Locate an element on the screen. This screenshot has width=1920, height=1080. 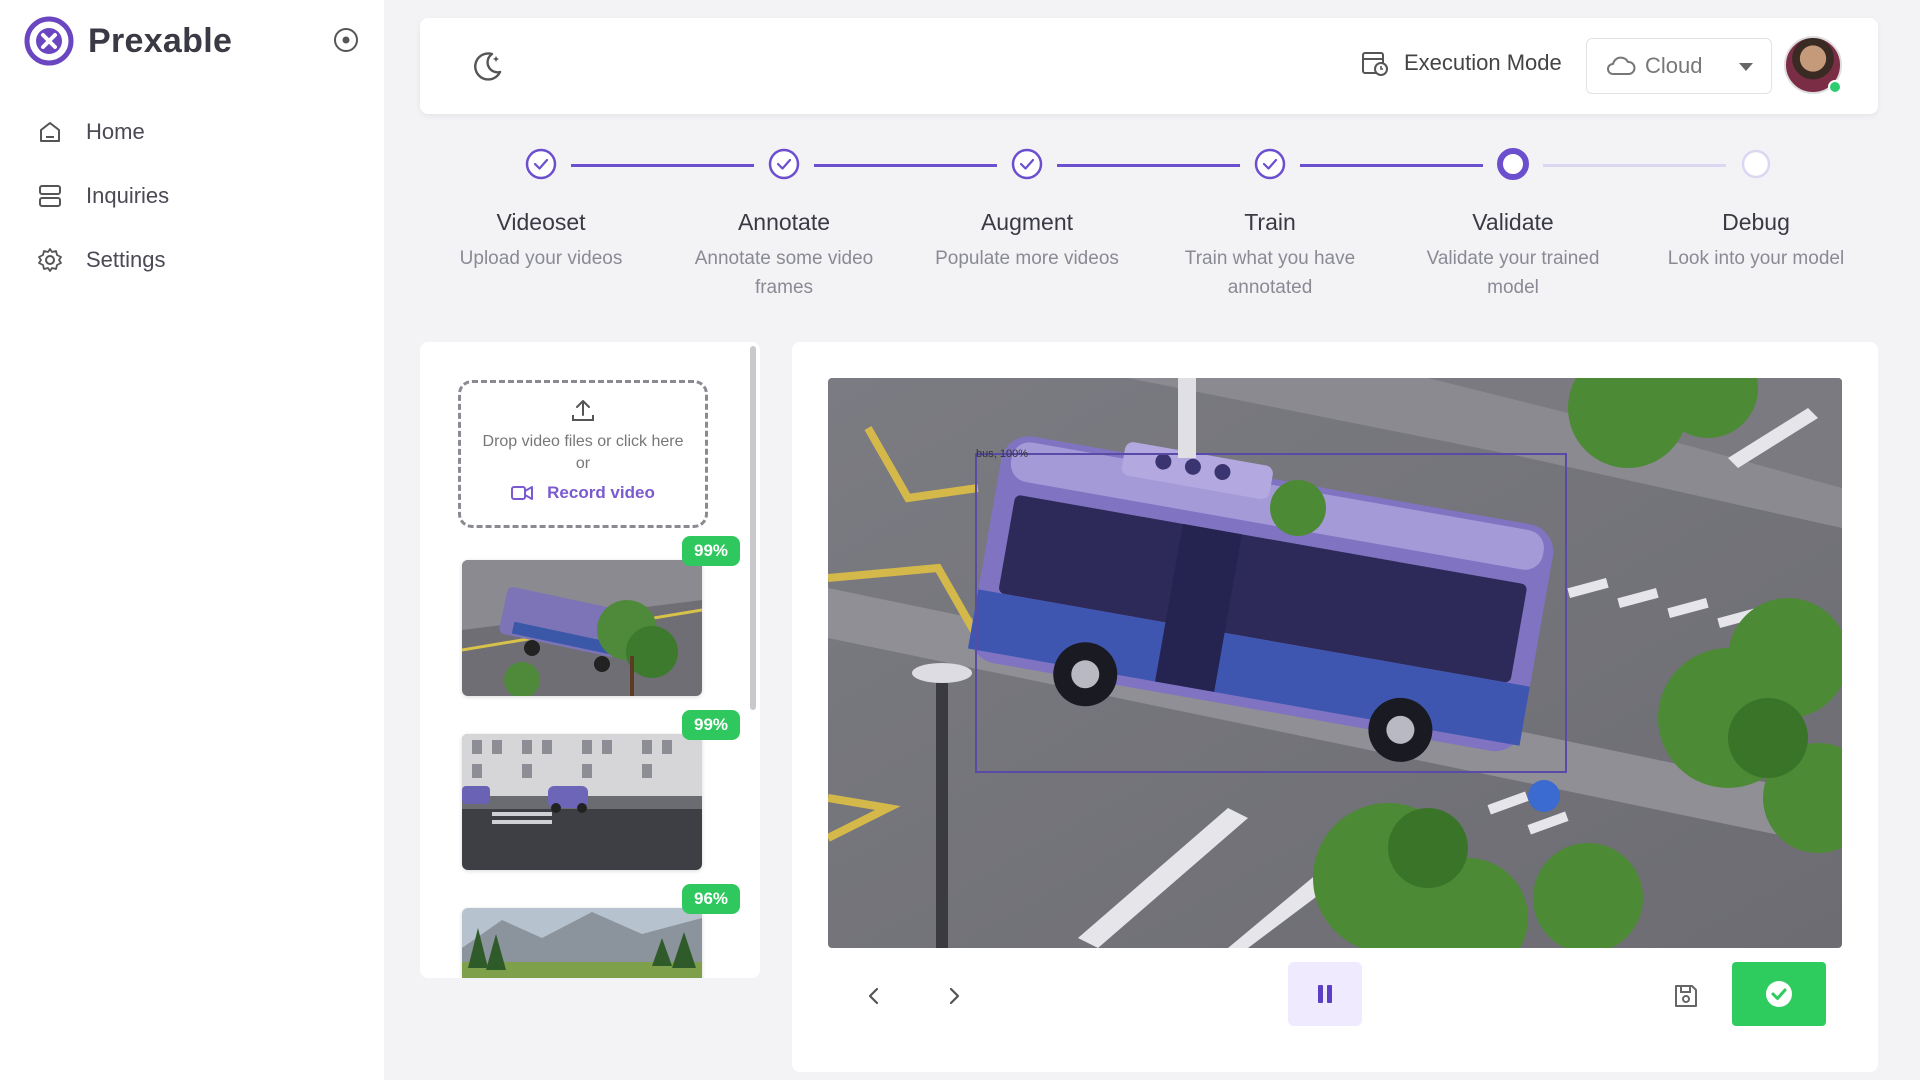
execution-mode: Execution Mode is located at coordinates (1461, 63).